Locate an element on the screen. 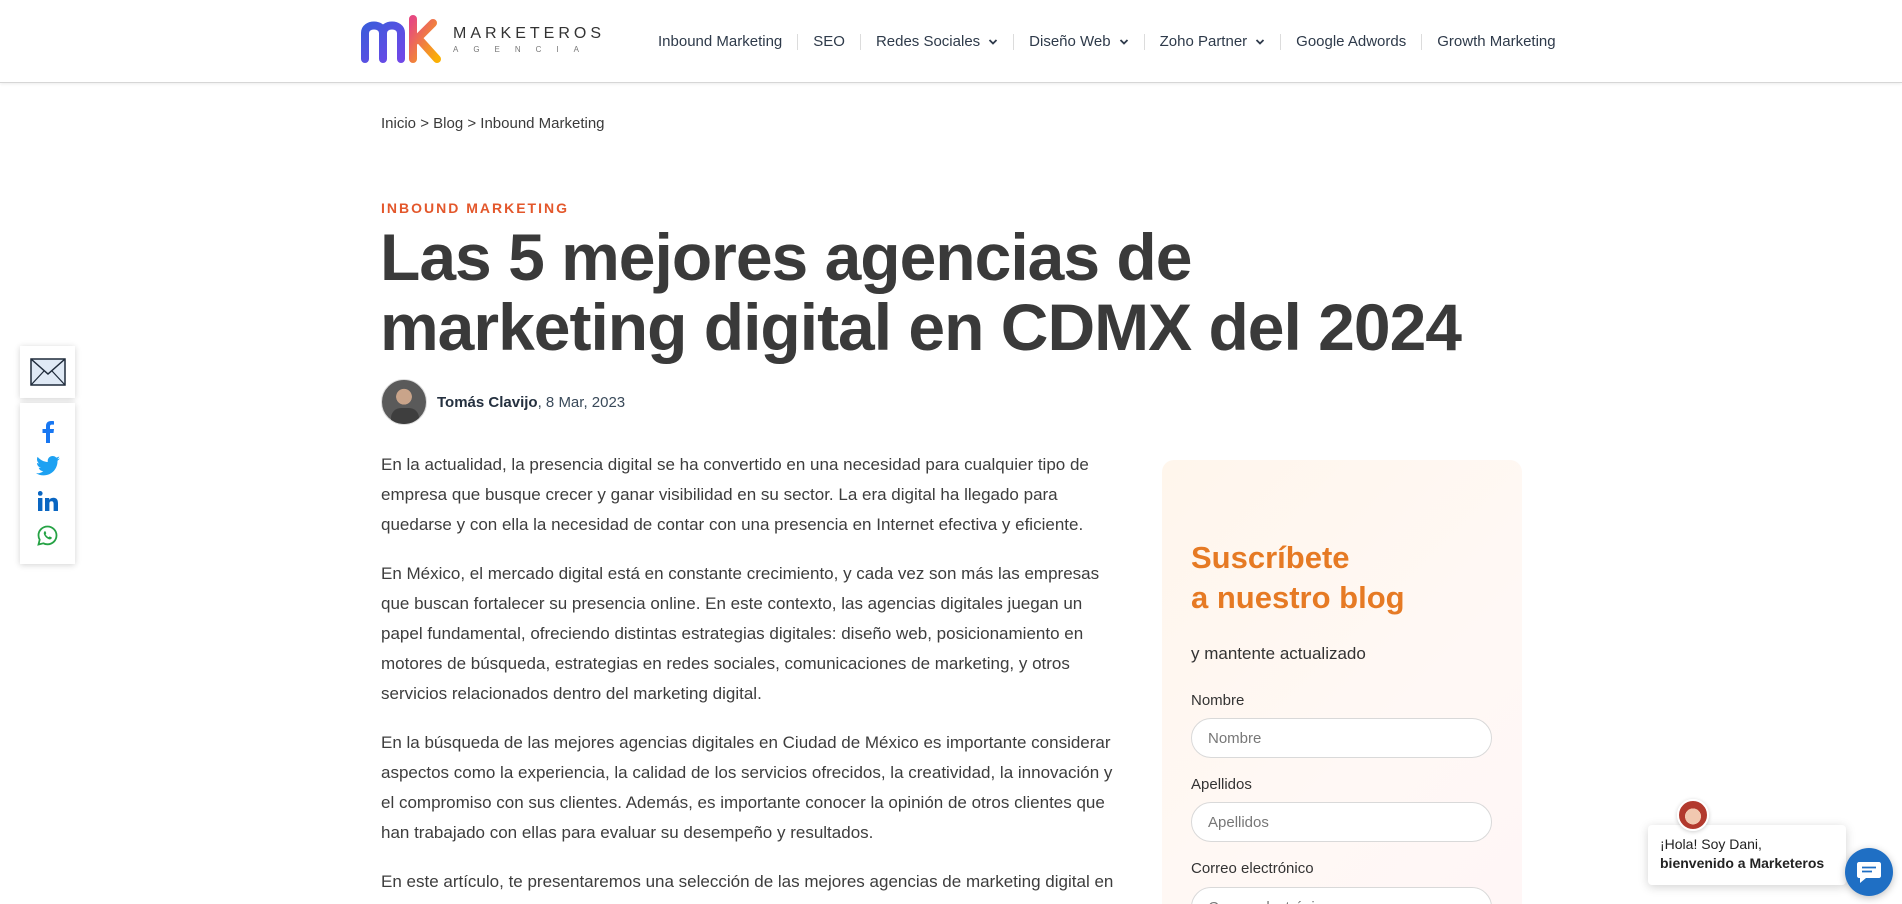  field-label-correo: Correo electrónico is located at coordinates (1252, 868).